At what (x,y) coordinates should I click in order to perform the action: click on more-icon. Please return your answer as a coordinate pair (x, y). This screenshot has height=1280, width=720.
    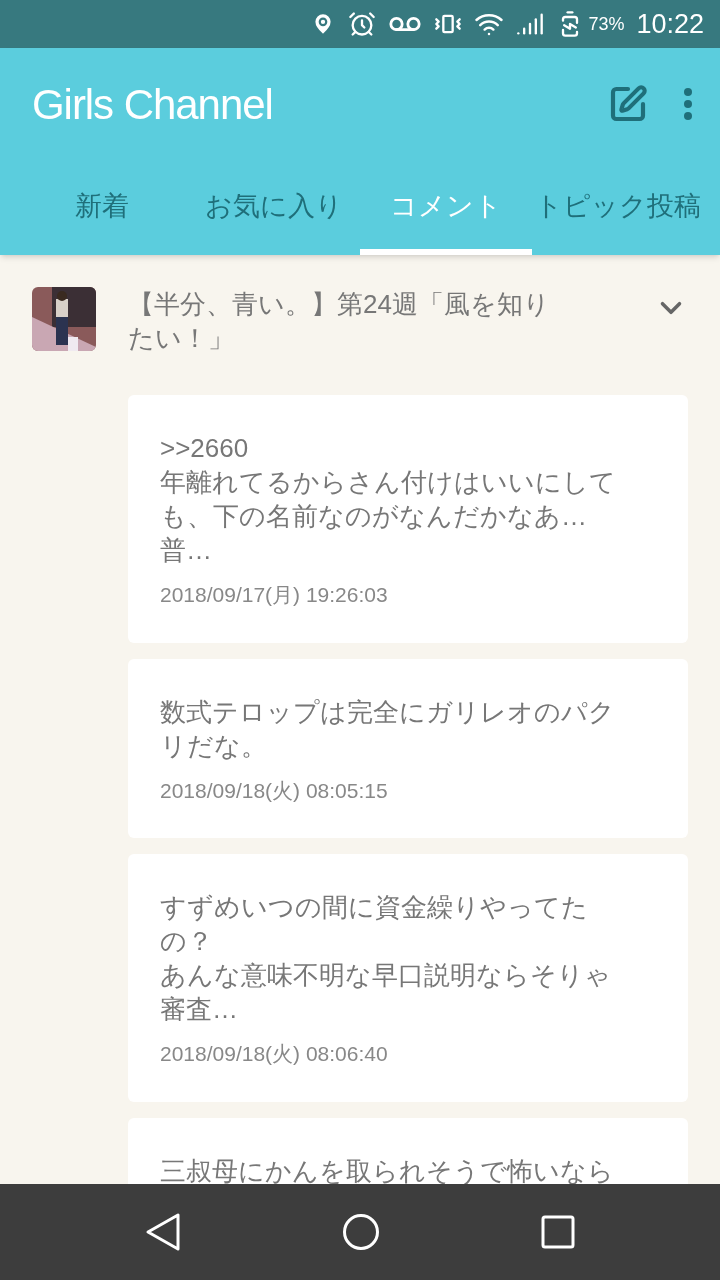
    Looking at the image, I should click on (688, 104).